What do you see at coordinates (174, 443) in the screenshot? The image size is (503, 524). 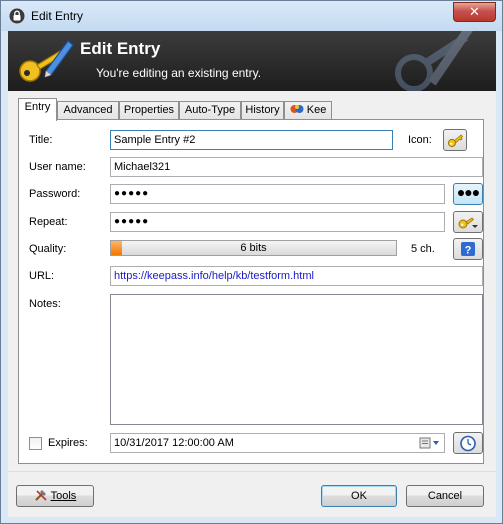 I see `expiry-date-value: 10/31/2017 12:00:00 AM` at bounding box center [174, 443].